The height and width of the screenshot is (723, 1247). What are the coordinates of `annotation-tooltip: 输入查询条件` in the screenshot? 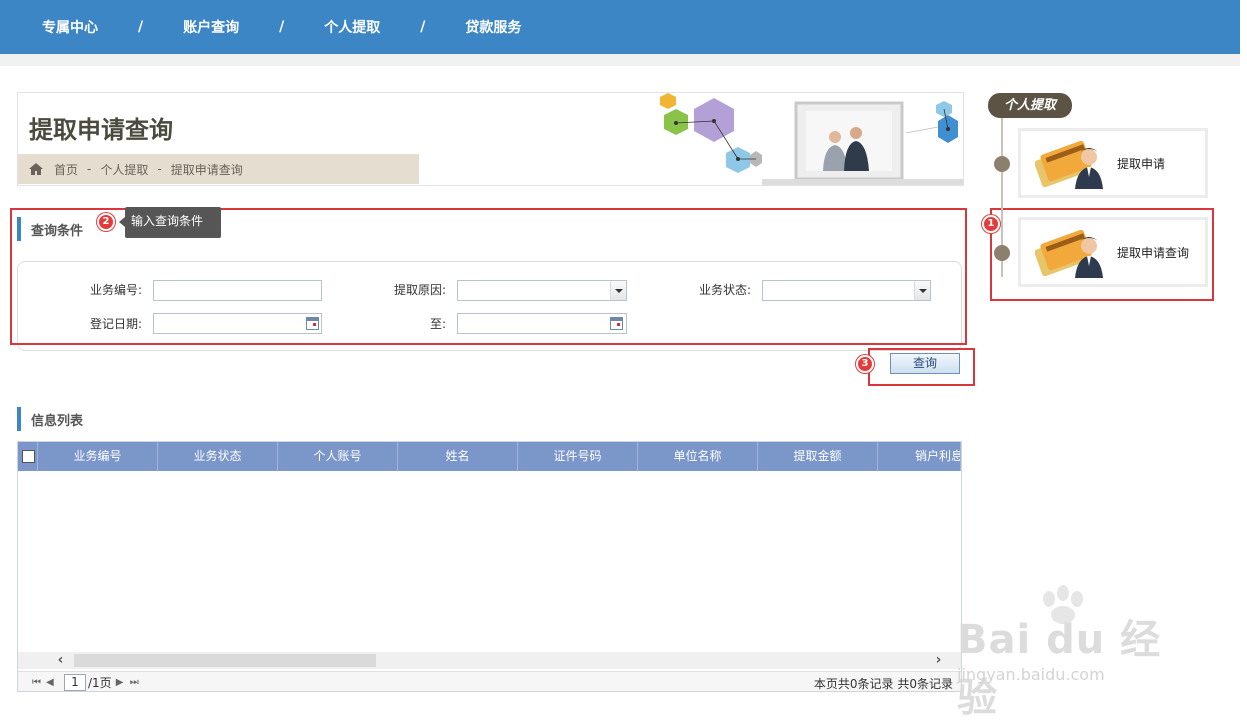 It's located at (170, 222).